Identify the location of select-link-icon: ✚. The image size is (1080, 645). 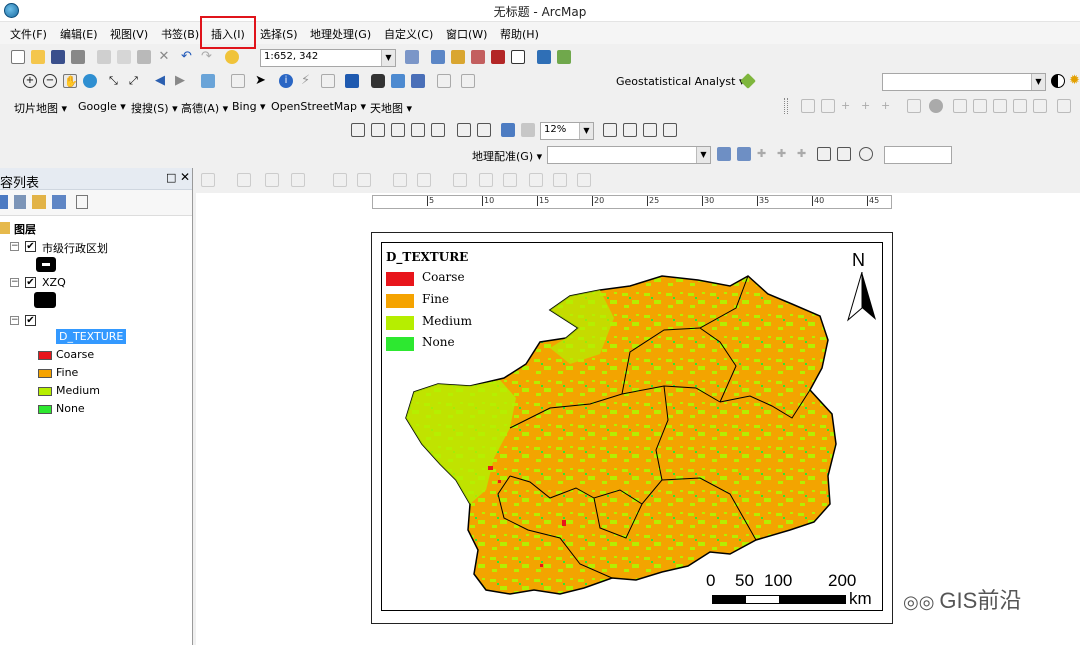
(784, 154).